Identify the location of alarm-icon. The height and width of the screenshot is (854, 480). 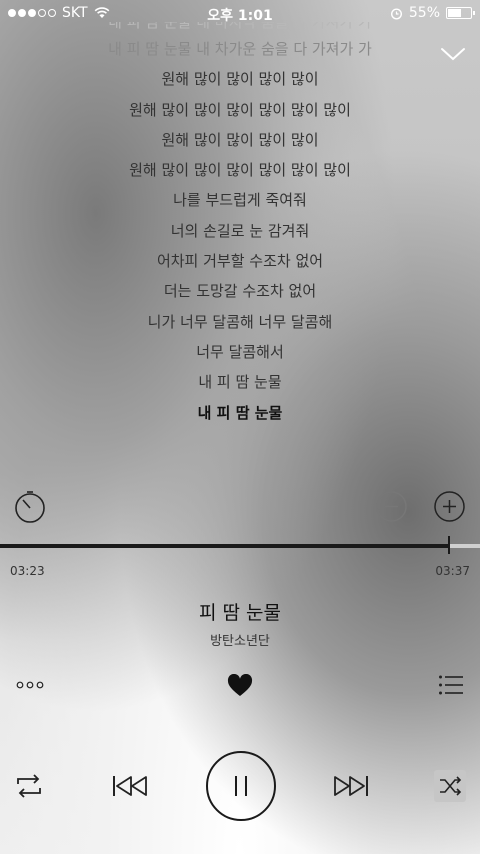
(396, 13).